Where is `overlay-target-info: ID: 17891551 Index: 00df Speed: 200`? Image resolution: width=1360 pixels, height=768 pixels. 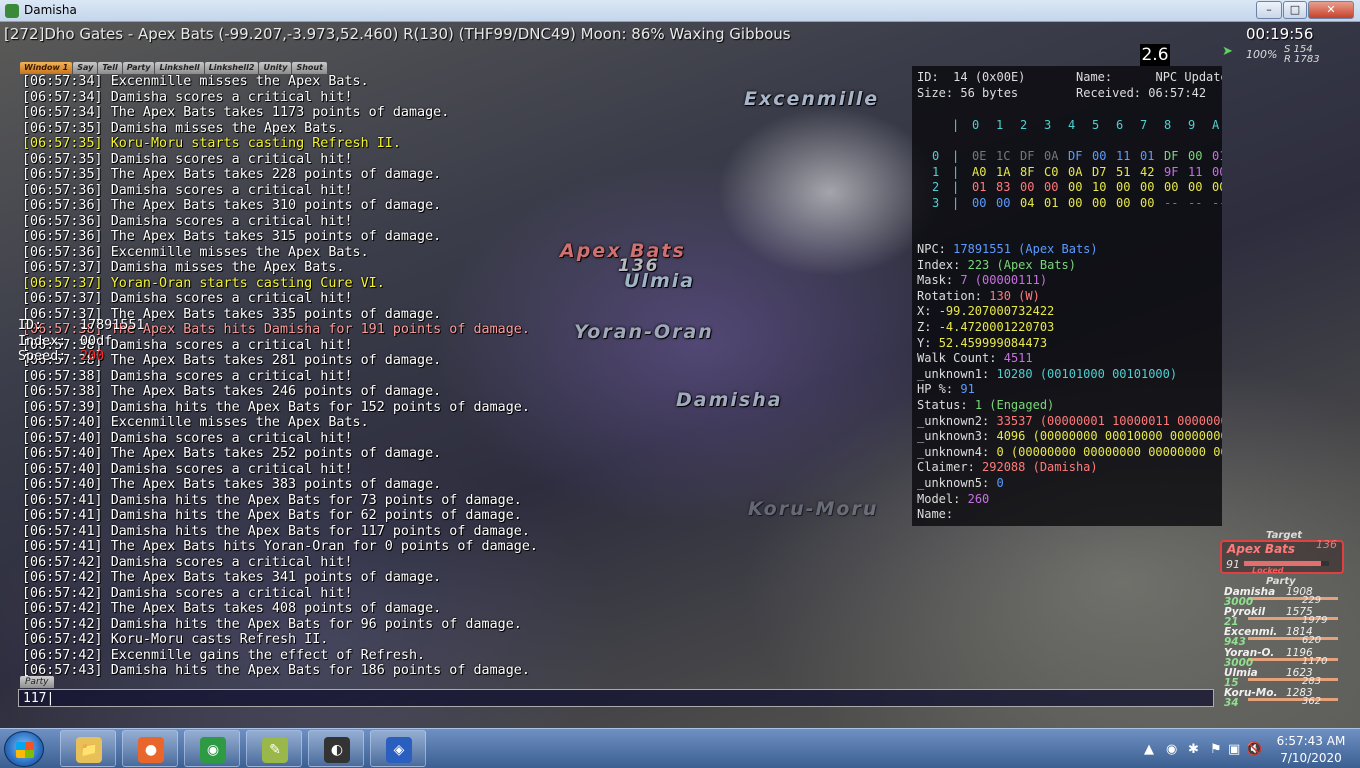
overlay-target-info: ID: 17891551 Index: 00df Speed: 200 is located at coordinates (81, 341).